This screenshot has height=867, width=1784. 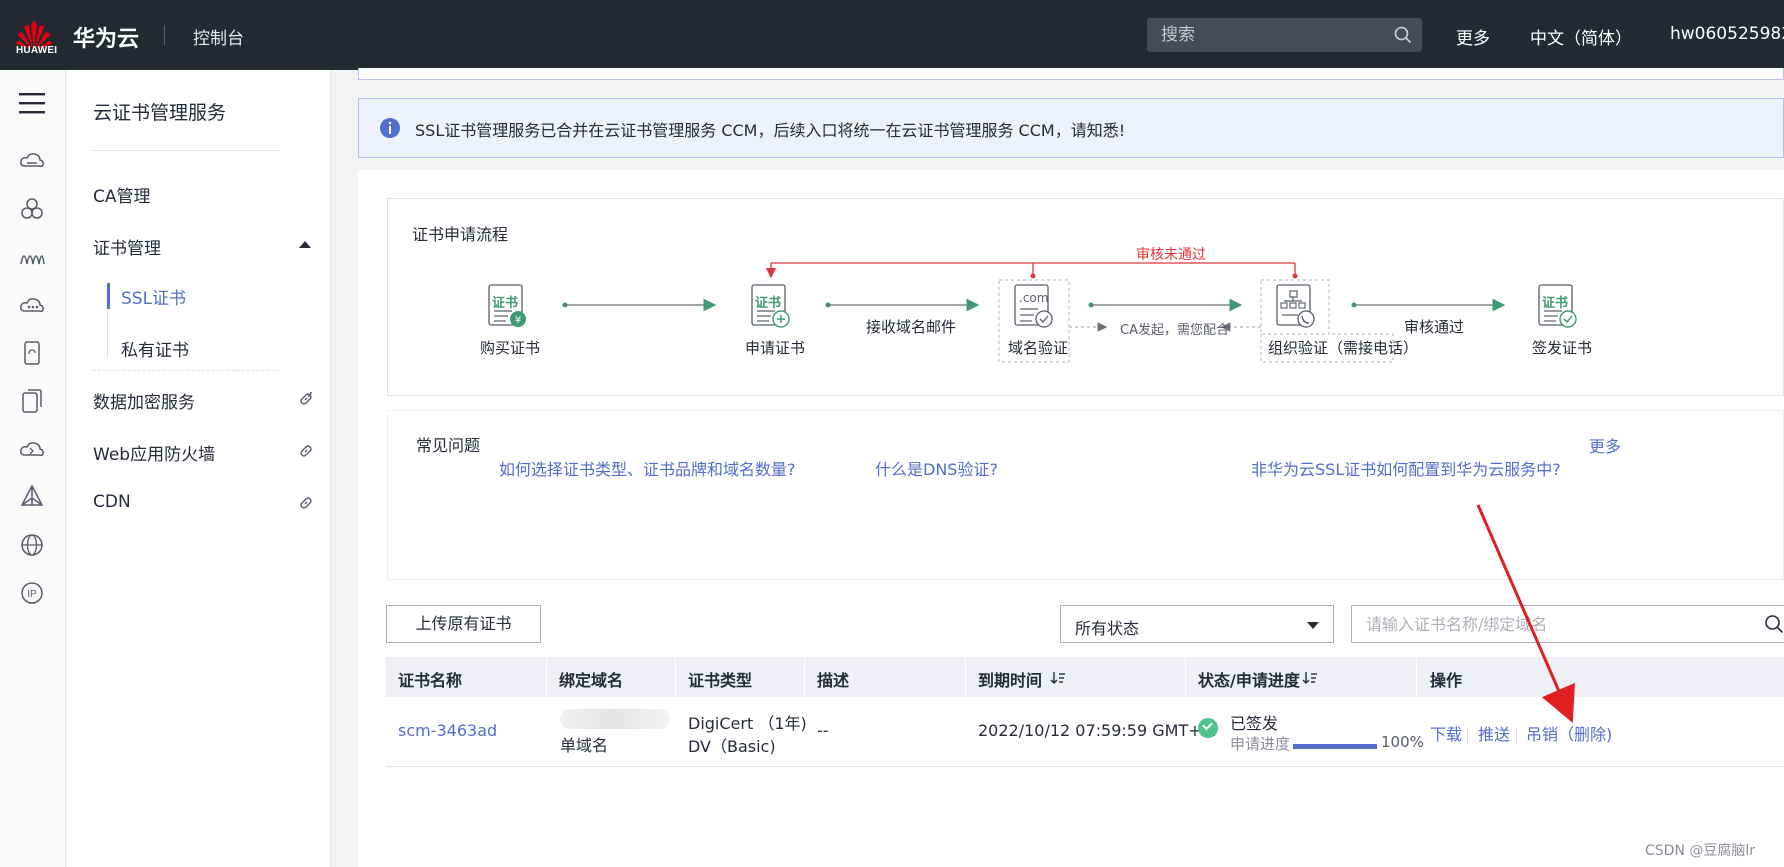 I want to click on col-cert-name: 证书名称, so click(x=430, y=680).